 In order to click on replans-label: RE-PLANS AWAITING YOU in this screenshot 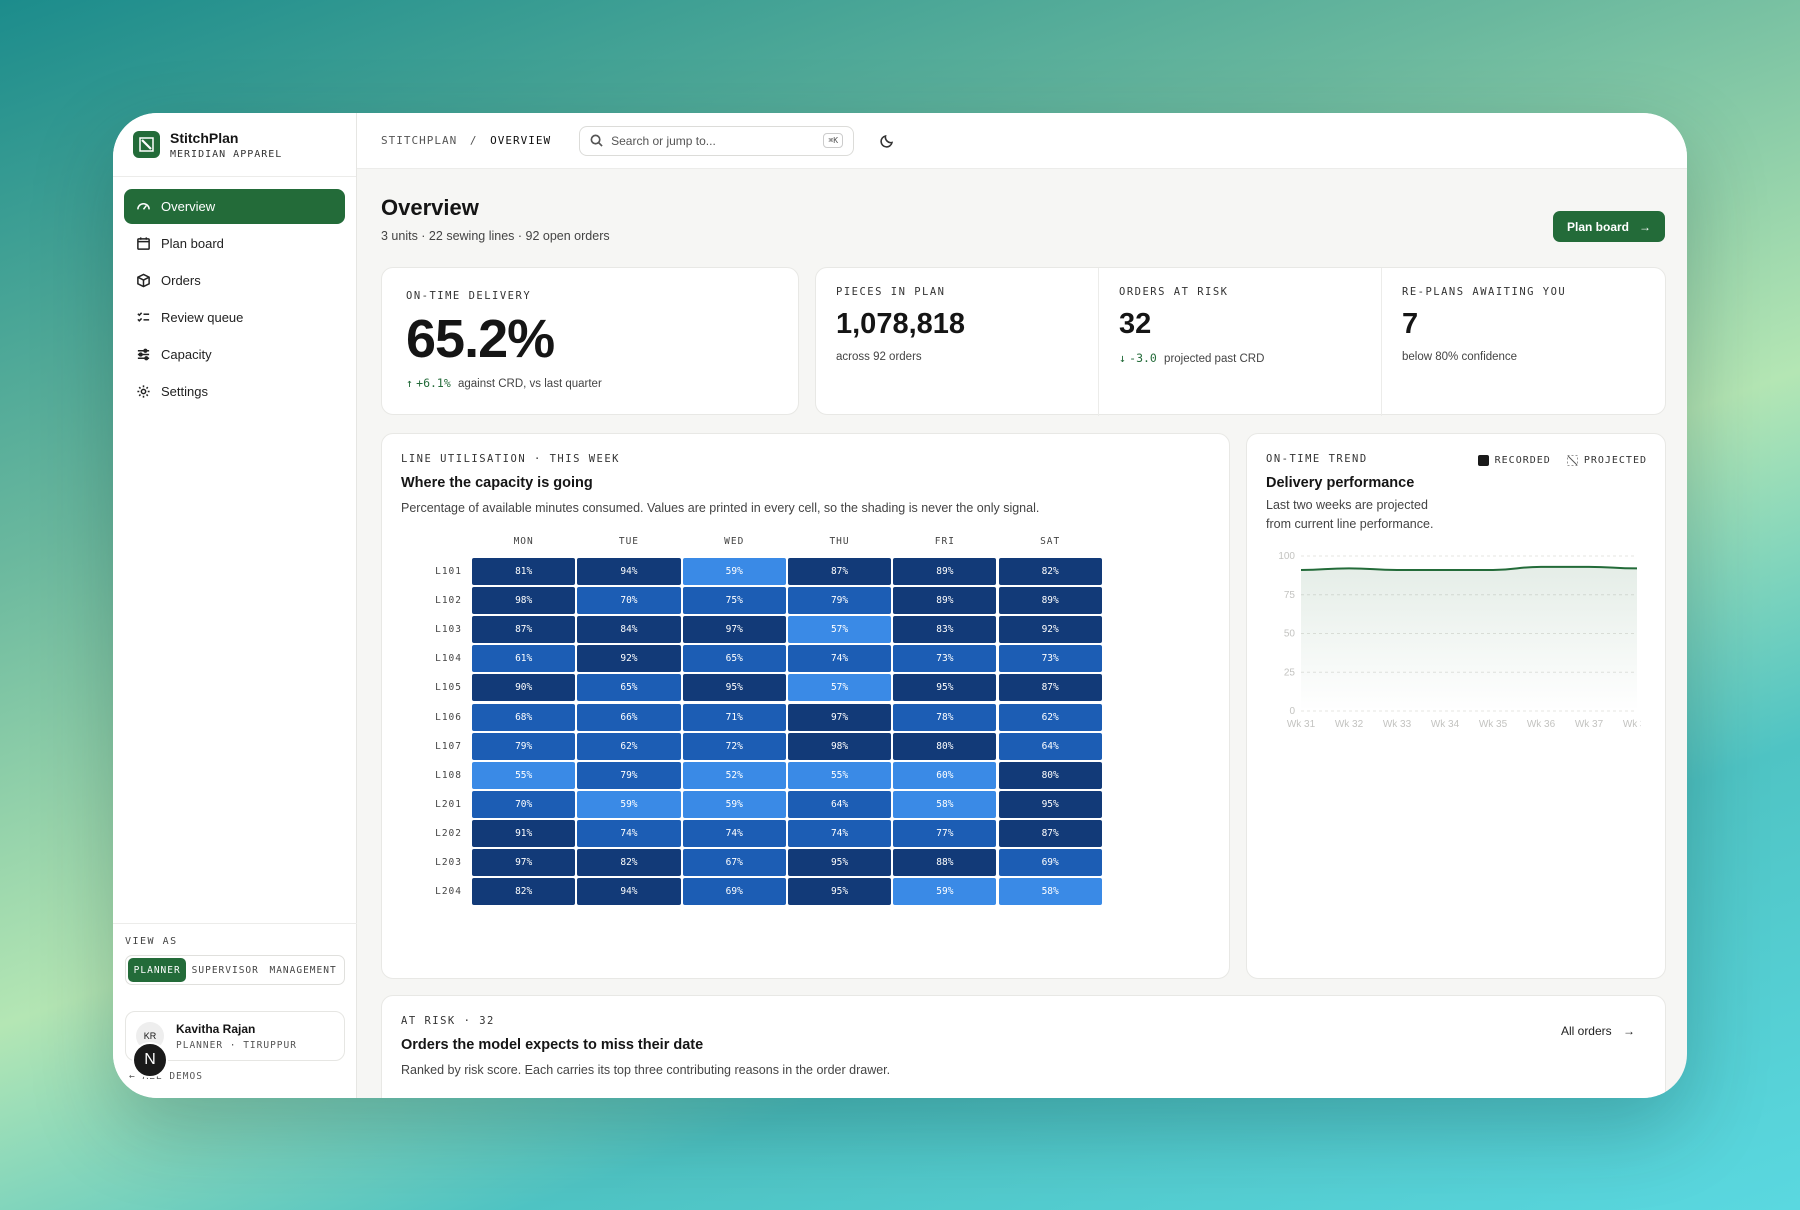, I will do `click(1484, 292)`.